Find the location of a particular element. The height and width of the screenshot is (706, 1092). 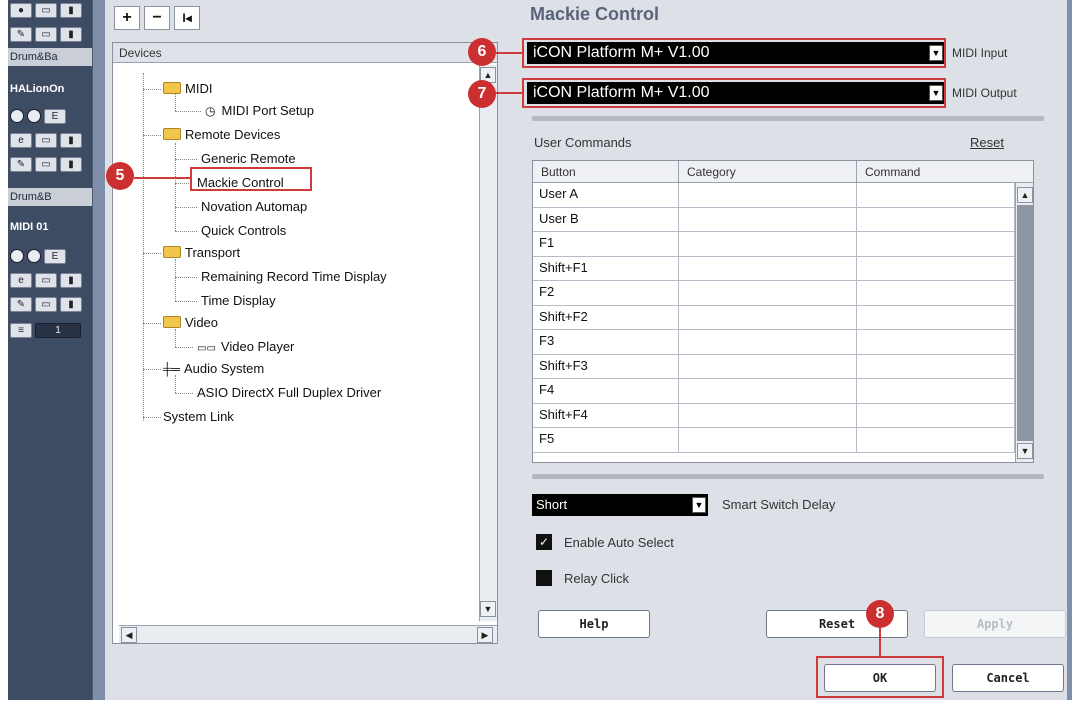

column-header-button: Button is located at coordinates (606, 172).